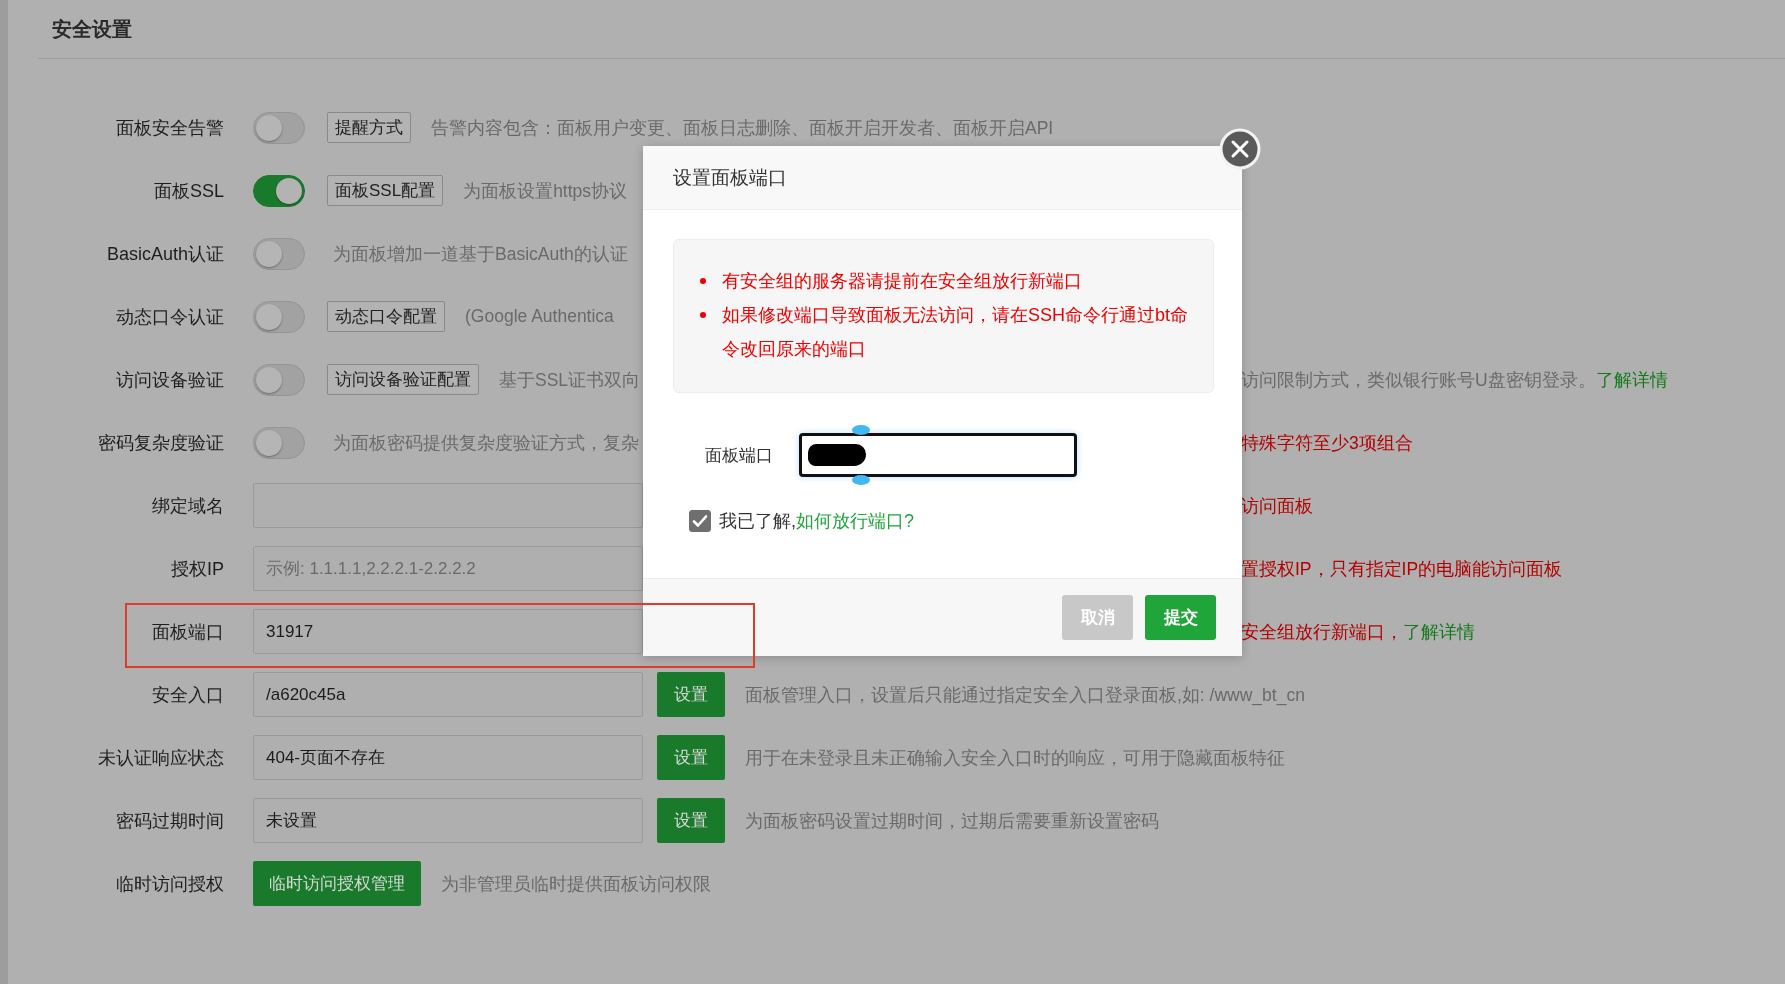 The width and height of the screenshot is (1785, 984). What do you see at coordinates (938, 455) in the screenshot?
I see `port-input-field` at bounding box center [938, 455].